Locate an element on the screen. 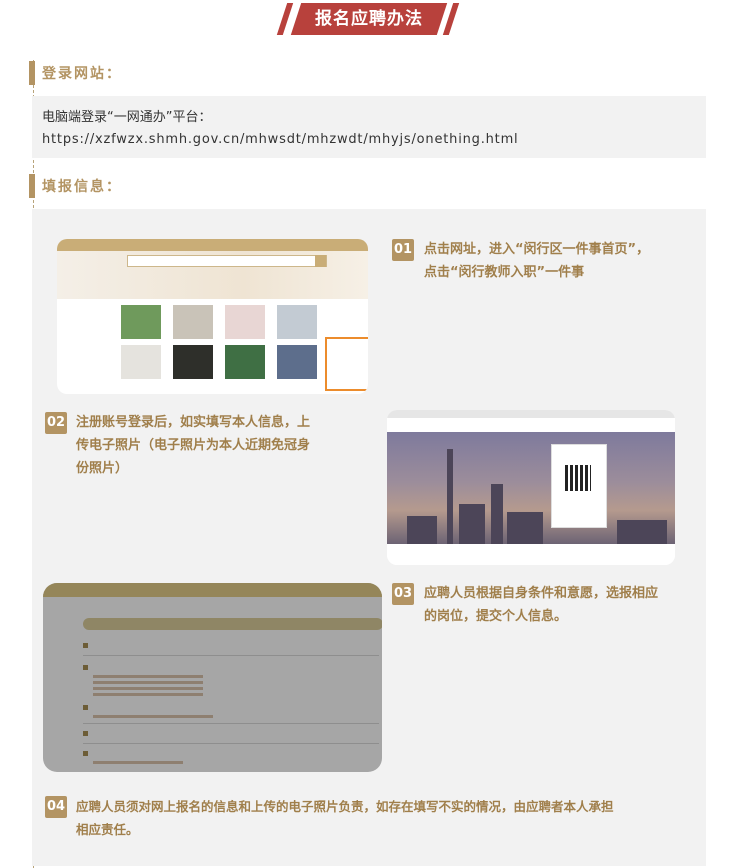  step-line: 的岗位，提交个人信息。 is located at coordinates (496, 616).